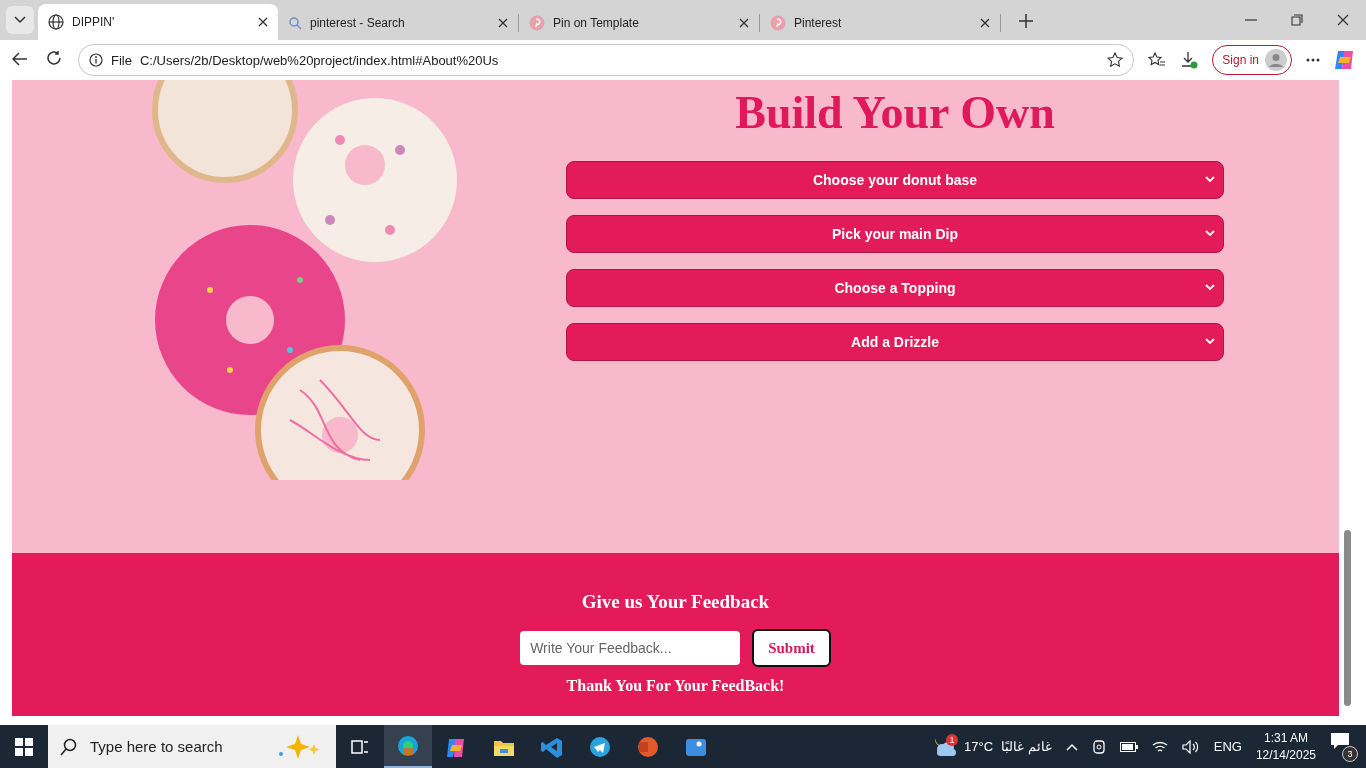  I want to click on weather-badge: 1, so click(952, 739).